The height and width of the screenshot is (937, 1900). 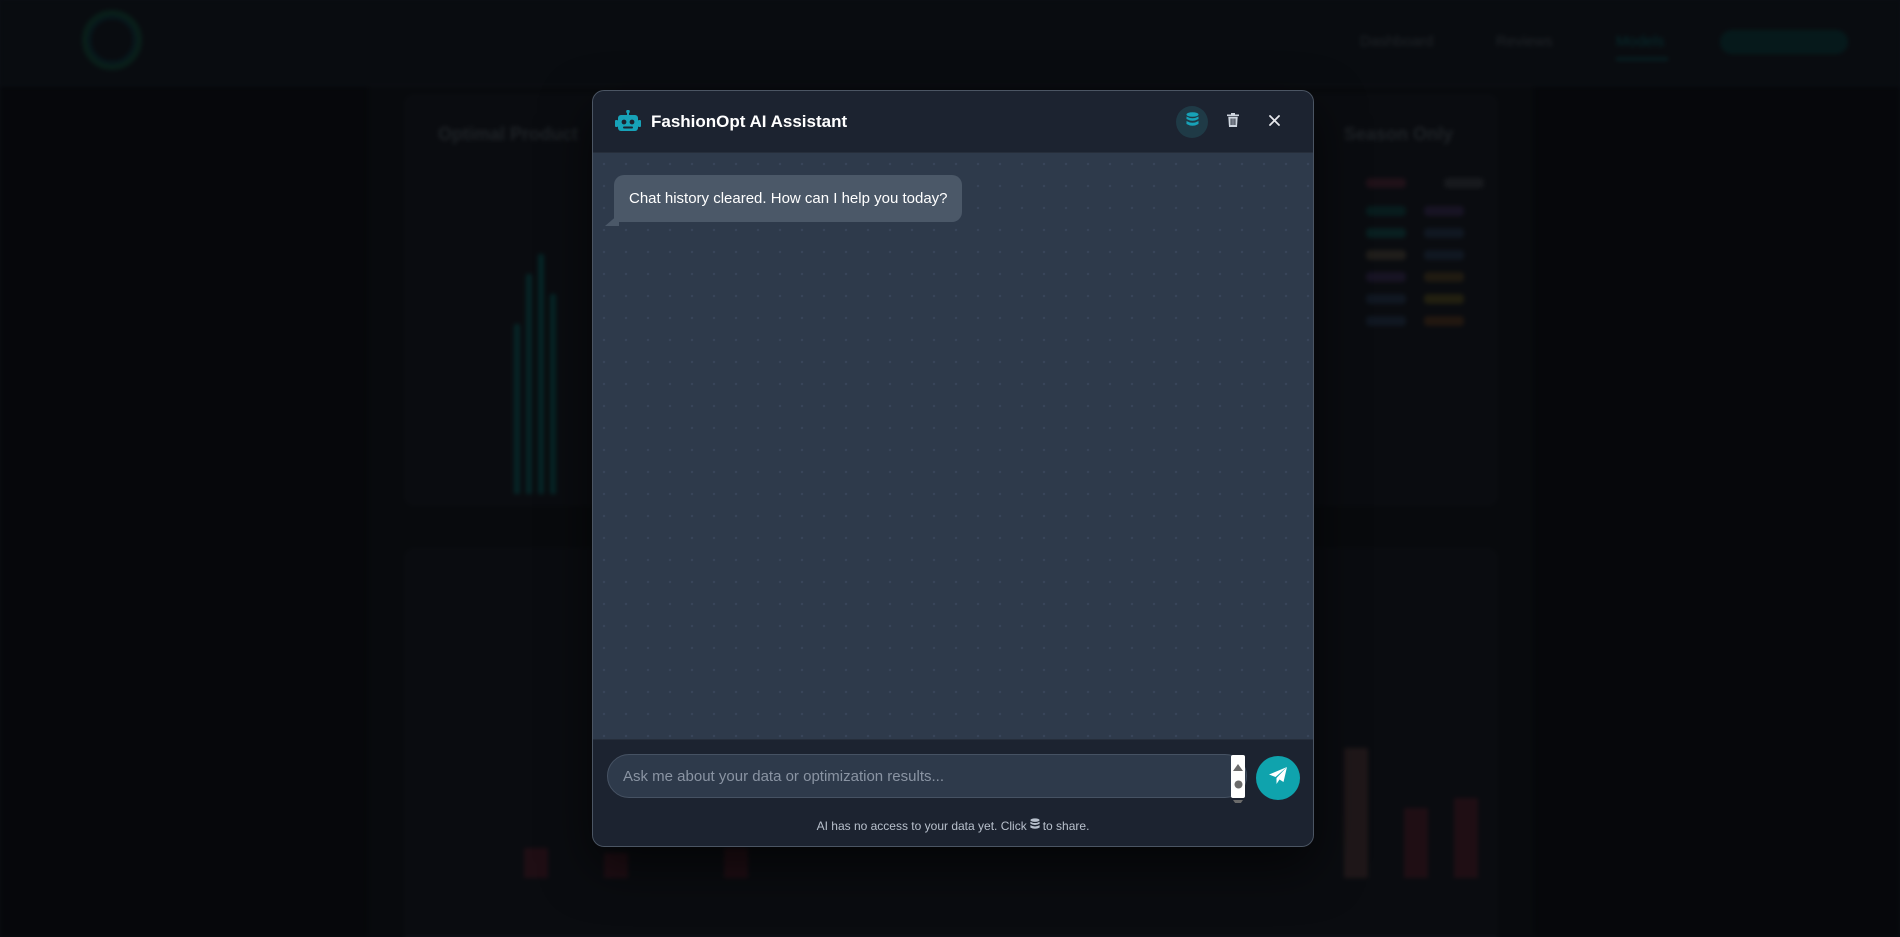 What do you see at coordinates (1066, 825) in the screenshot?
I see `note-text-after: to share.` at bounding box center [1066, 825].